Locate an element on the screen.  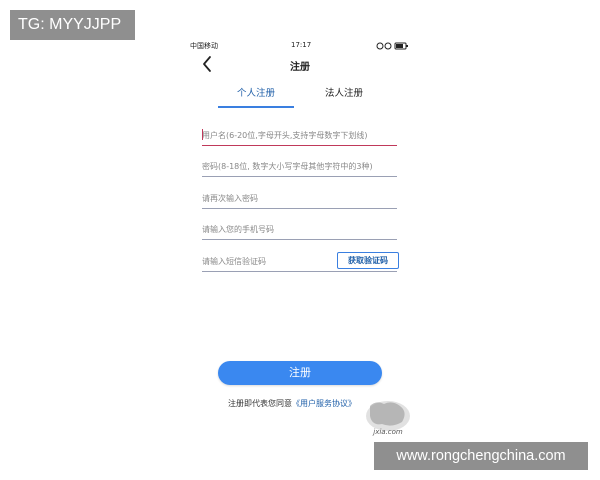
register-submit-button: 注册 is located at coordinates (300, 373).